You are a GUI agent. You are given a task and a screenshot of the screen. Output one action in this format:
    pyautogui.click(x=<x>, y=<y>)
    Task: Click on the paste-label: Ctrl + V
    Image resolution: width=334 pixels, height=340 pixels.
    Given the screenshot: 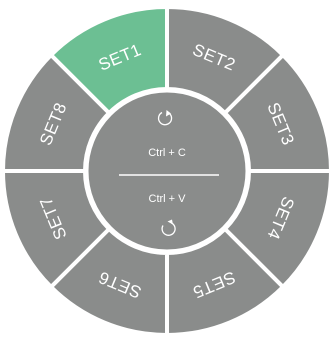 What is the action you would take?
    pyautogui.click(x=168, y=199)
    